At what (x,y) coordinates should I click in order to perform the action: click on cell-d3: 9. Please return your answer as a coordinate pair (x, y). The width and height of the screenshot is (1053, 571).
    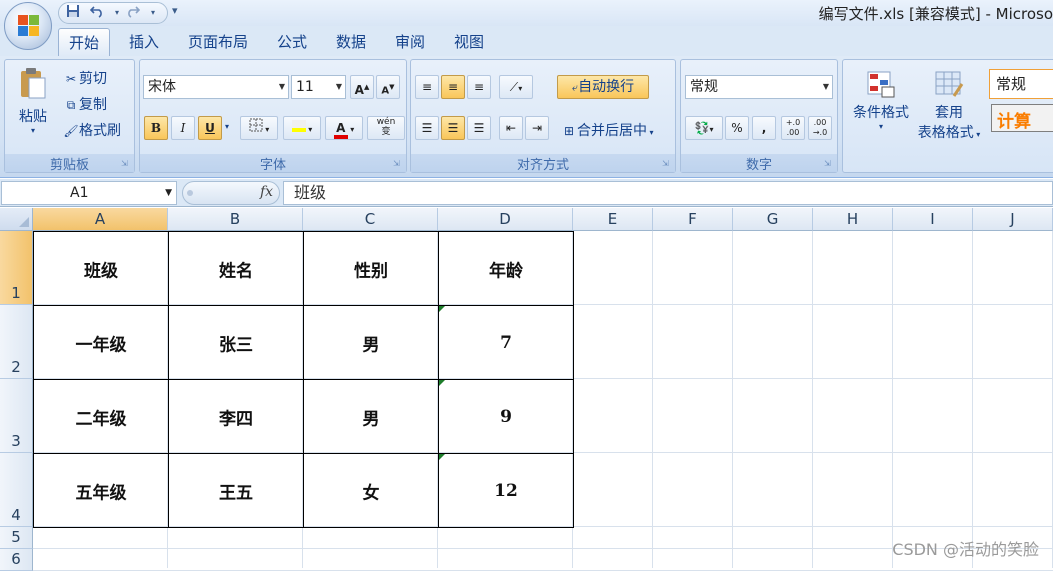
    Looking at the image, I should click on (506, 416).